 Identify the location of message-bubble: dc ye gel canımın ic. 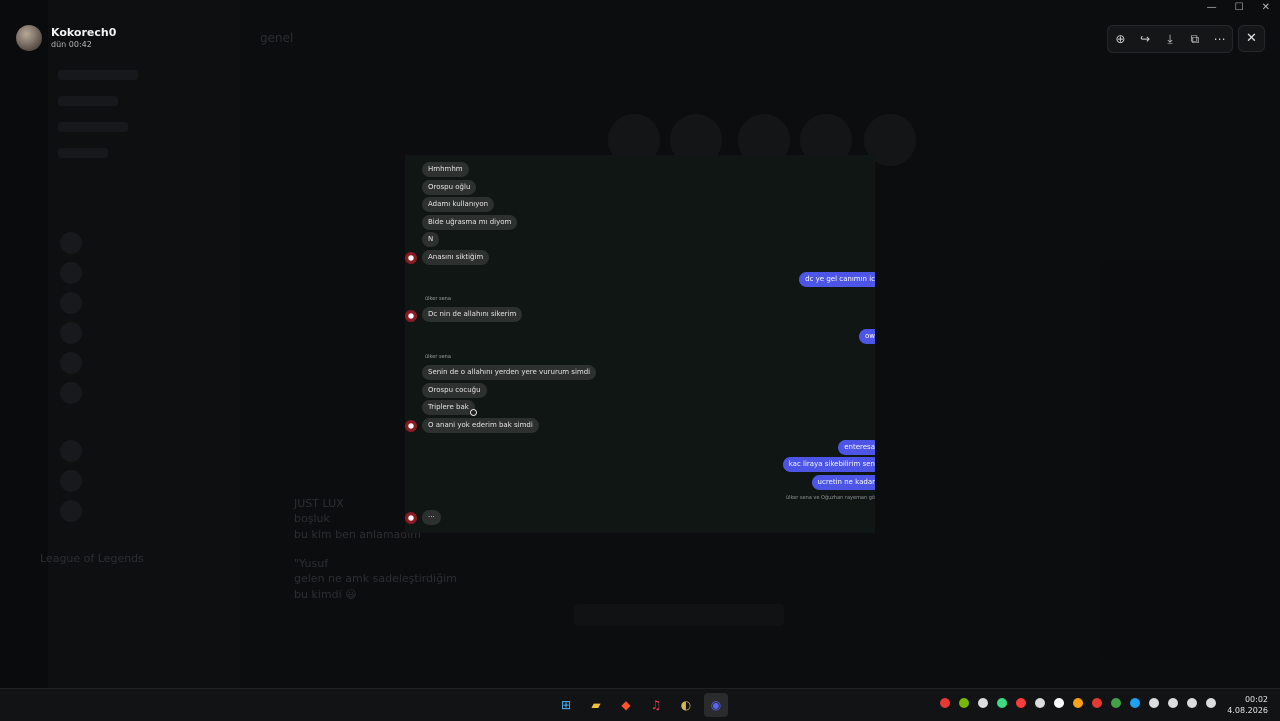
(837, 279).